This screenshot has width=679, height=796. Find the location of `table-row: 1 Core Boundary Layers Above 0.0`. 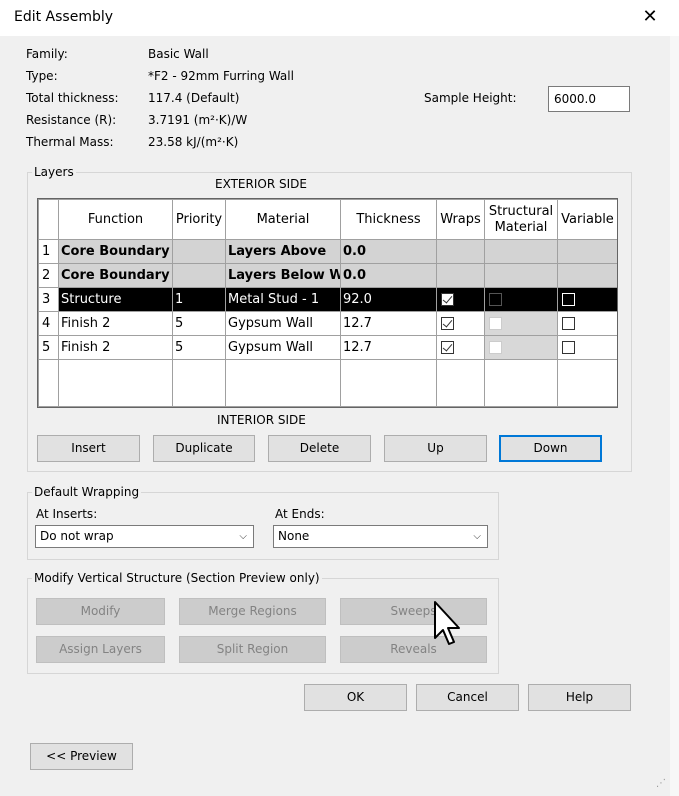

table-row: 1 Core Boundary Layers Above 0.0 is located at coordinates (327, 251).